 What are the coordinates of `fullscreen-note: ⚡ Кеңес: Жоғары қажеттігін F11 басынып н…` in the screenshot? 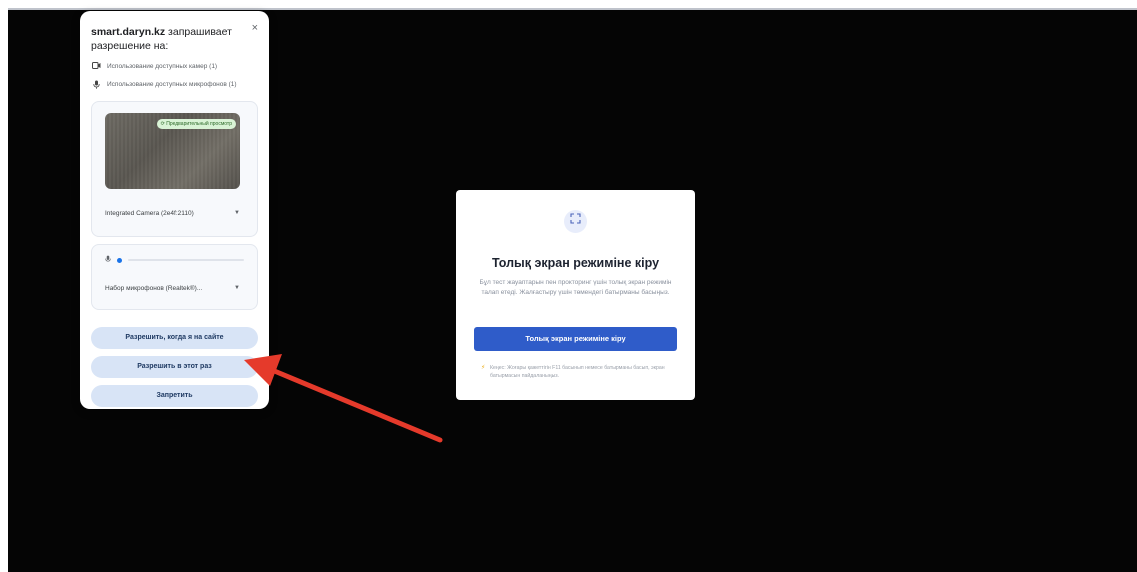 It's located at (579, 372).